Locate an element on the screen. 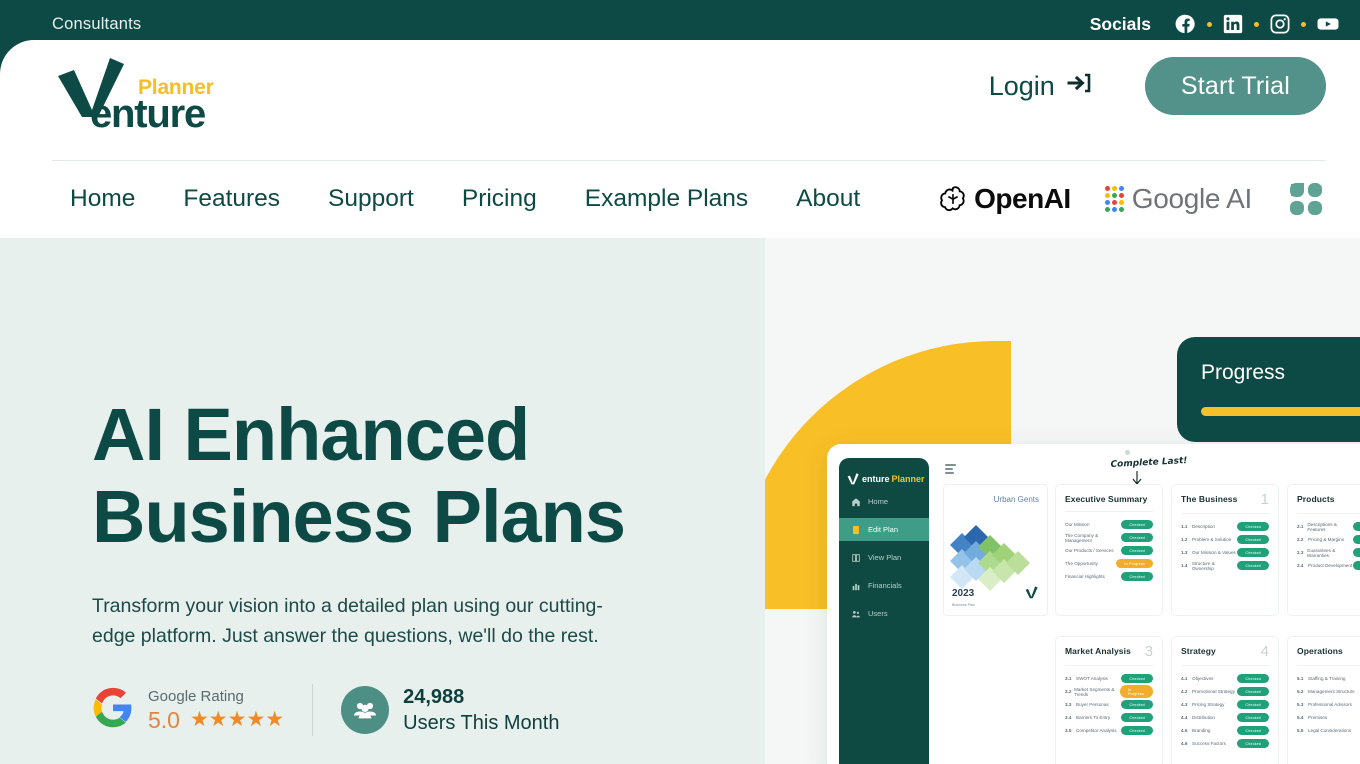 The image size is (1360, 764). card-row: 1.4 Structure & Ownership Checked is located at coordinates (1225, 565).